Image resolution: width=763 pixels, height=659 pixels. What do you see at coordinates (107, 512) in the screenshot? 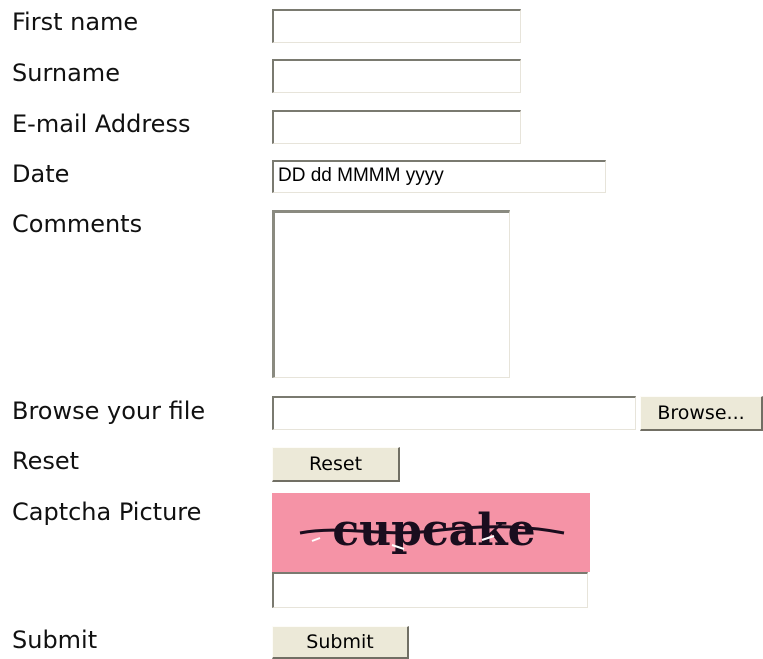
I see `captcha-label: Captcha Picture` at bounding box center [107, 512].